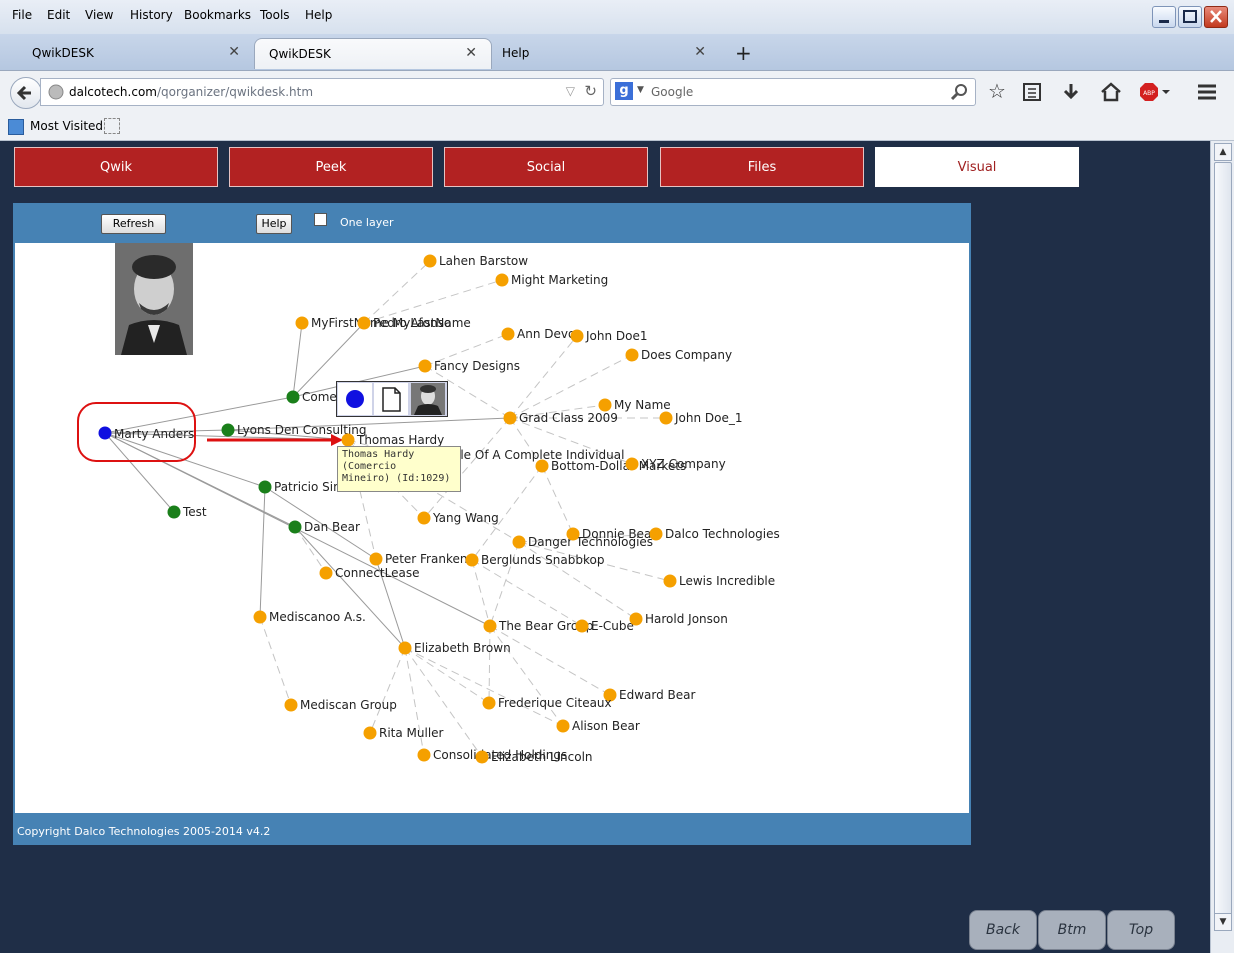 The height and width of the screenshot is (953, 1234). Describe the element at coordinates (154, 434) in the screenshot. I see `graph-node-label: Marty Anders` at that location.